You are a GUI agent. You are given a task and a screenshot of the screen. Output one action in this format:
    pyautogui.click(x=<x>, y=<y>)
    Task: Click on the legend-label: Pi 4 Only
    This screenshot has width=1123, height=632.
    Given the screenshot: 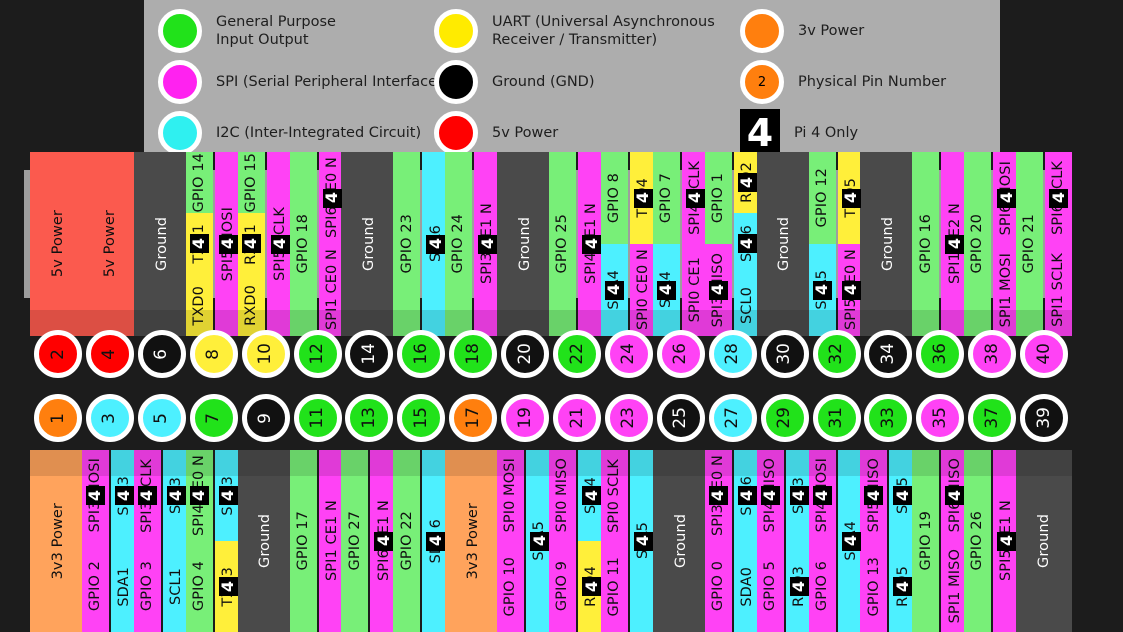 What is the action you would take?
    pyautogui.click(x=826, y=132)
    